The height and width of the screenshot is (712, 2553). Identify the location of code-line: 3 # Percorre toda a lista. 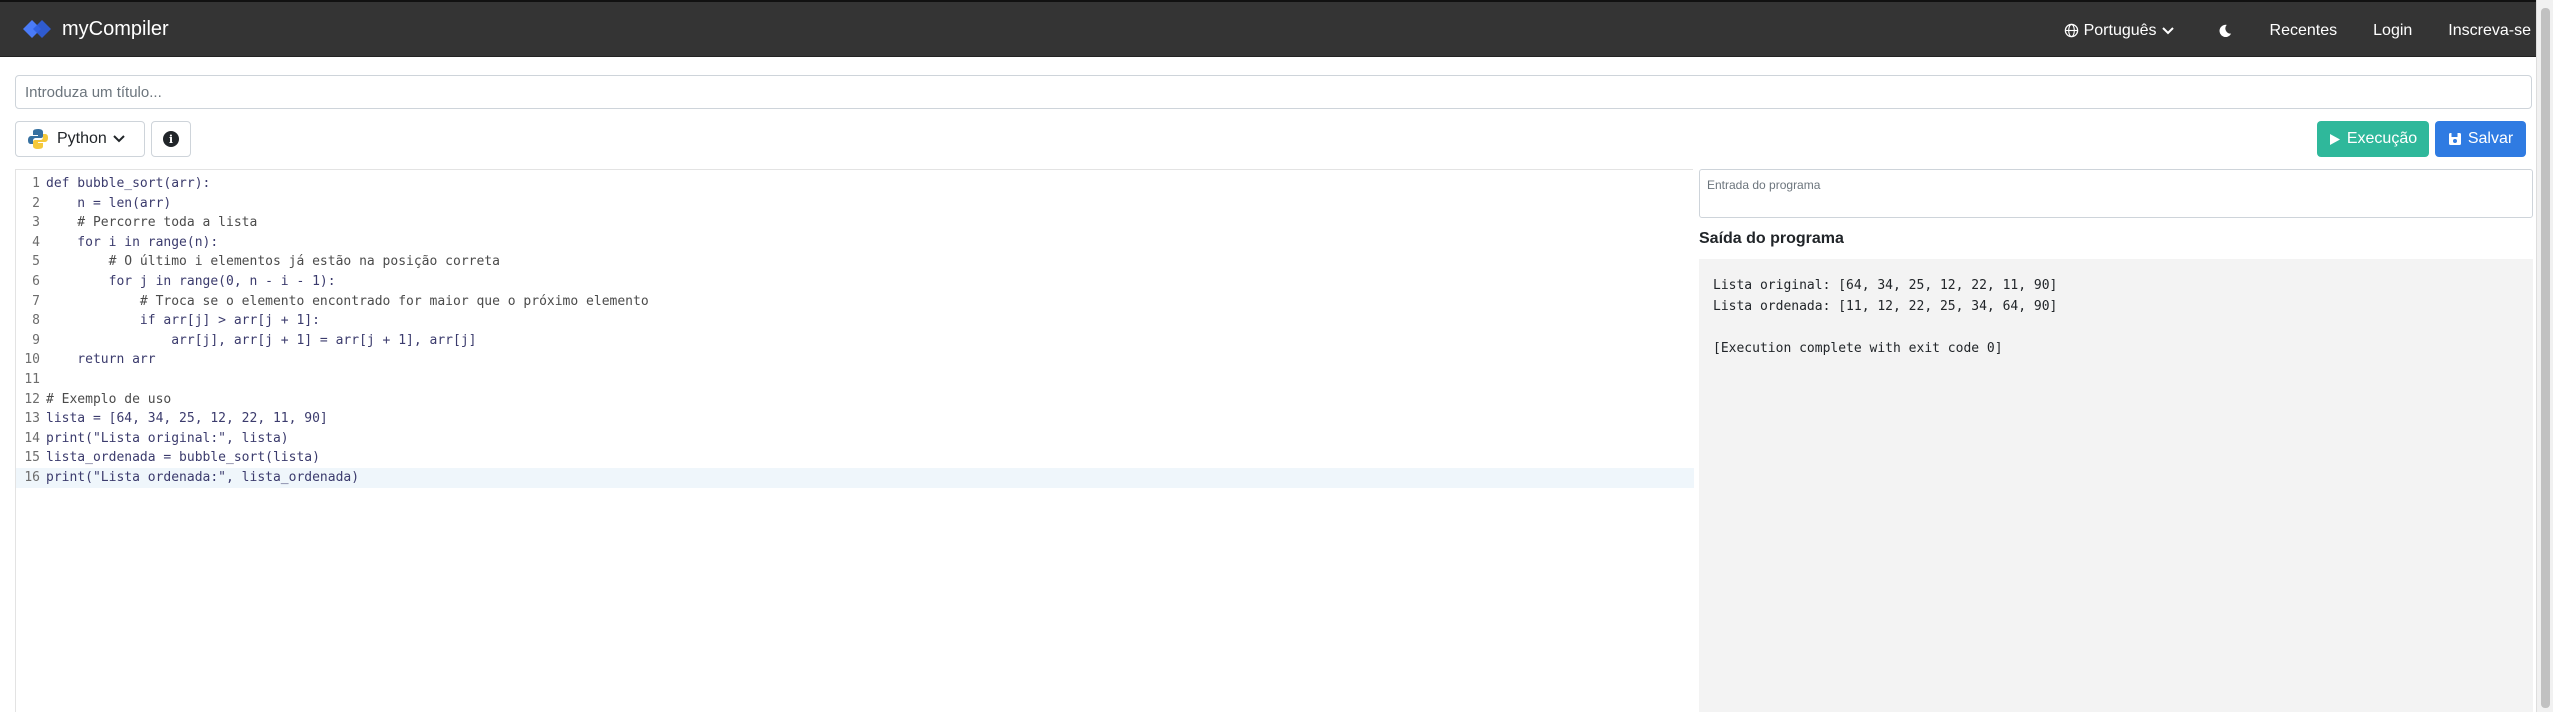
(855, 223).